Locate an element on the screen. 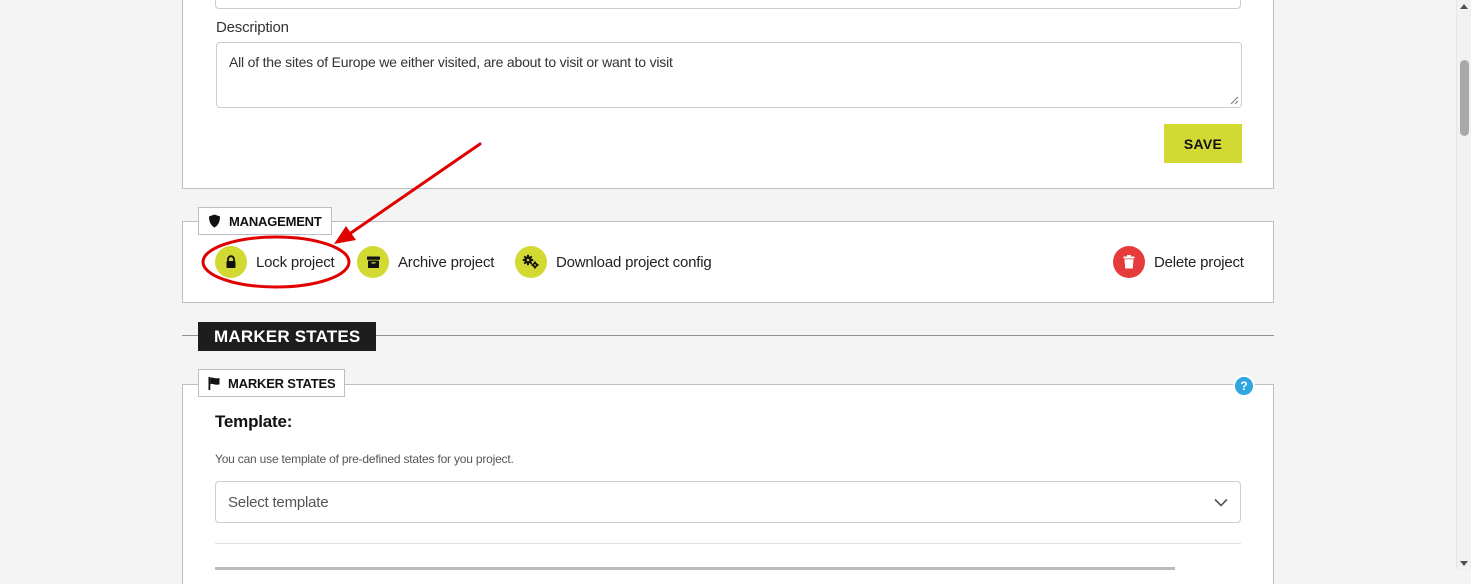  cut-off-text-line is located at coordinates (695, 566).